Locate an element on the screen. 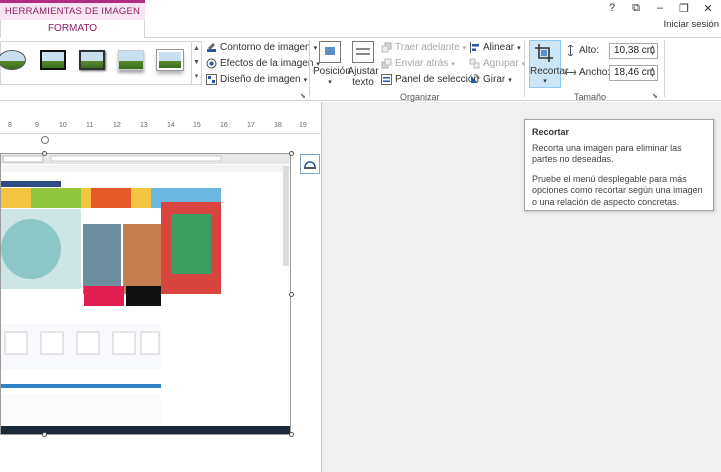 This screenshot has width=721, height=472. resize-handle-top is located at coordinates (44, 153).